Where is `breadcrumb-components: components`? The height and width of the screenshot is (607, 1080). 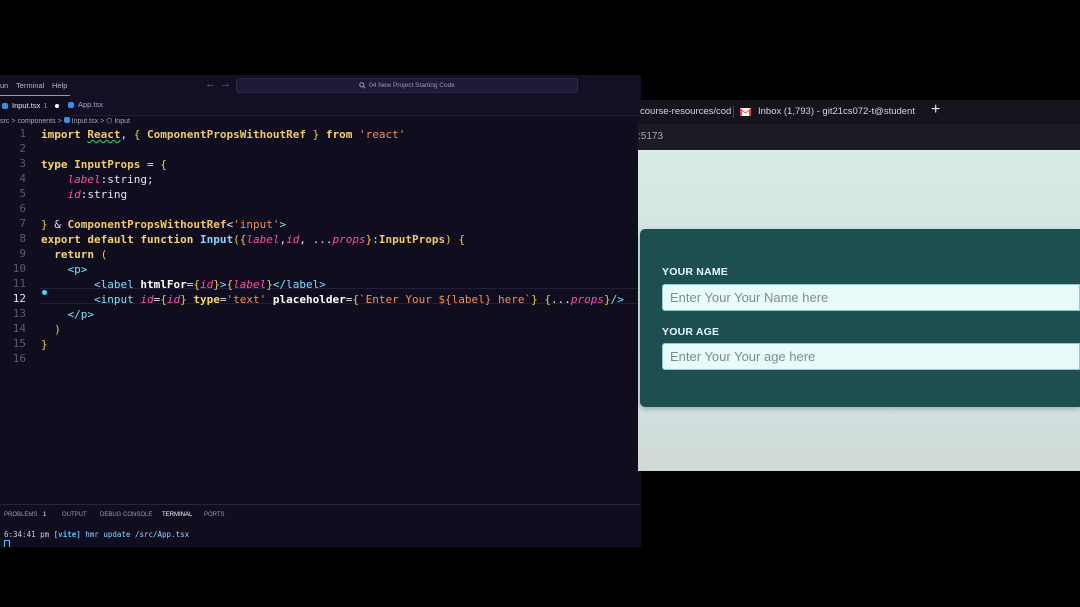 breadcrumb-components: components is located at coordinates (36, 121).